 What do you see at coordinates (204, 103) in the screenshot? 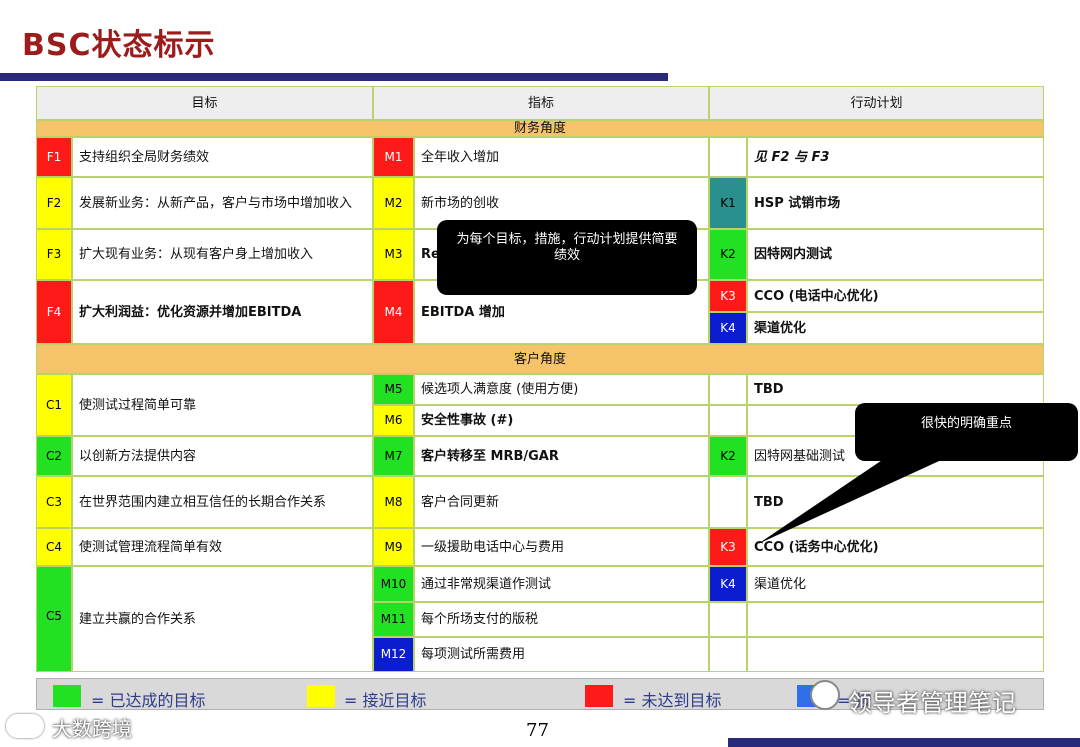
I see `header-goal: 目标` at bounding box center [204, 103].